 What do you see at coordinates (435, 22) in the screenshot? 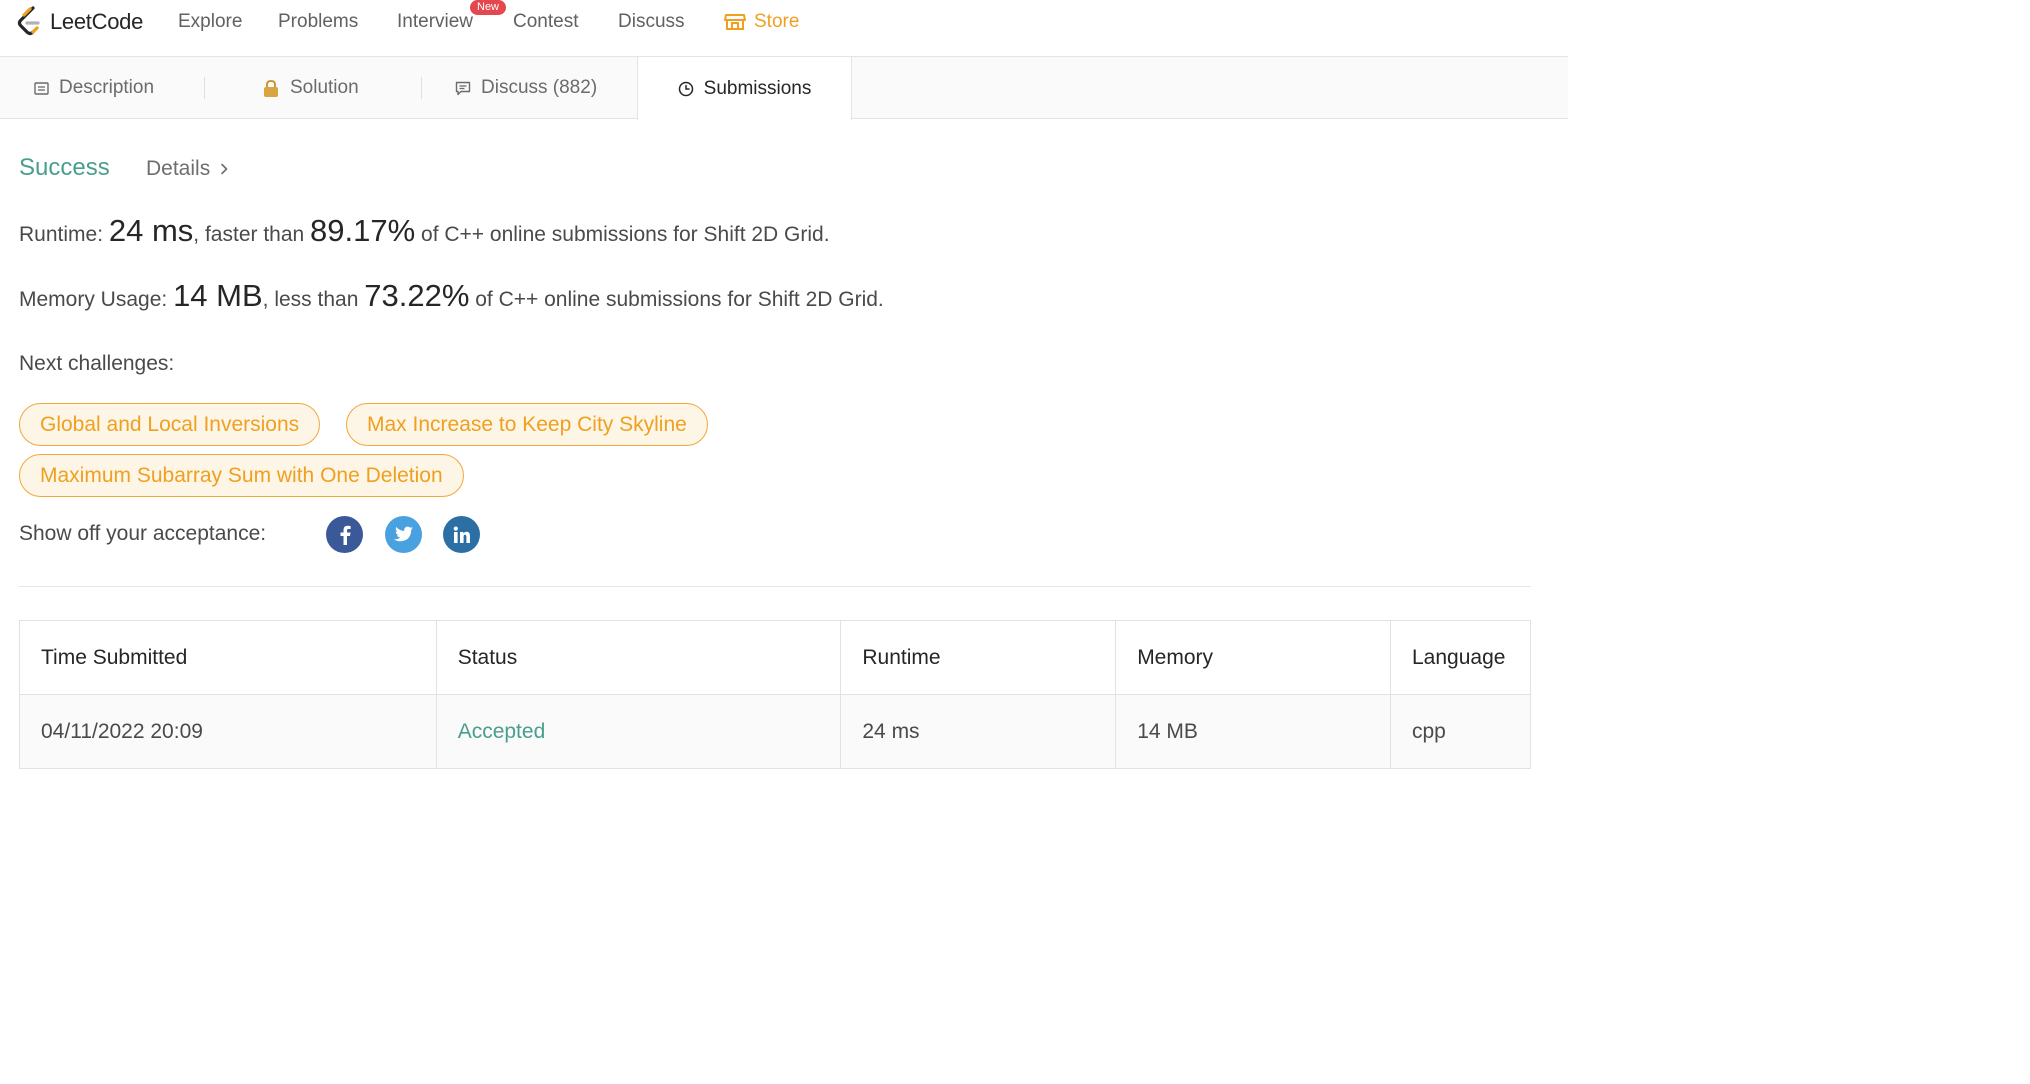
I see `nav-interview: Interview` at bounding box center [435, 22].